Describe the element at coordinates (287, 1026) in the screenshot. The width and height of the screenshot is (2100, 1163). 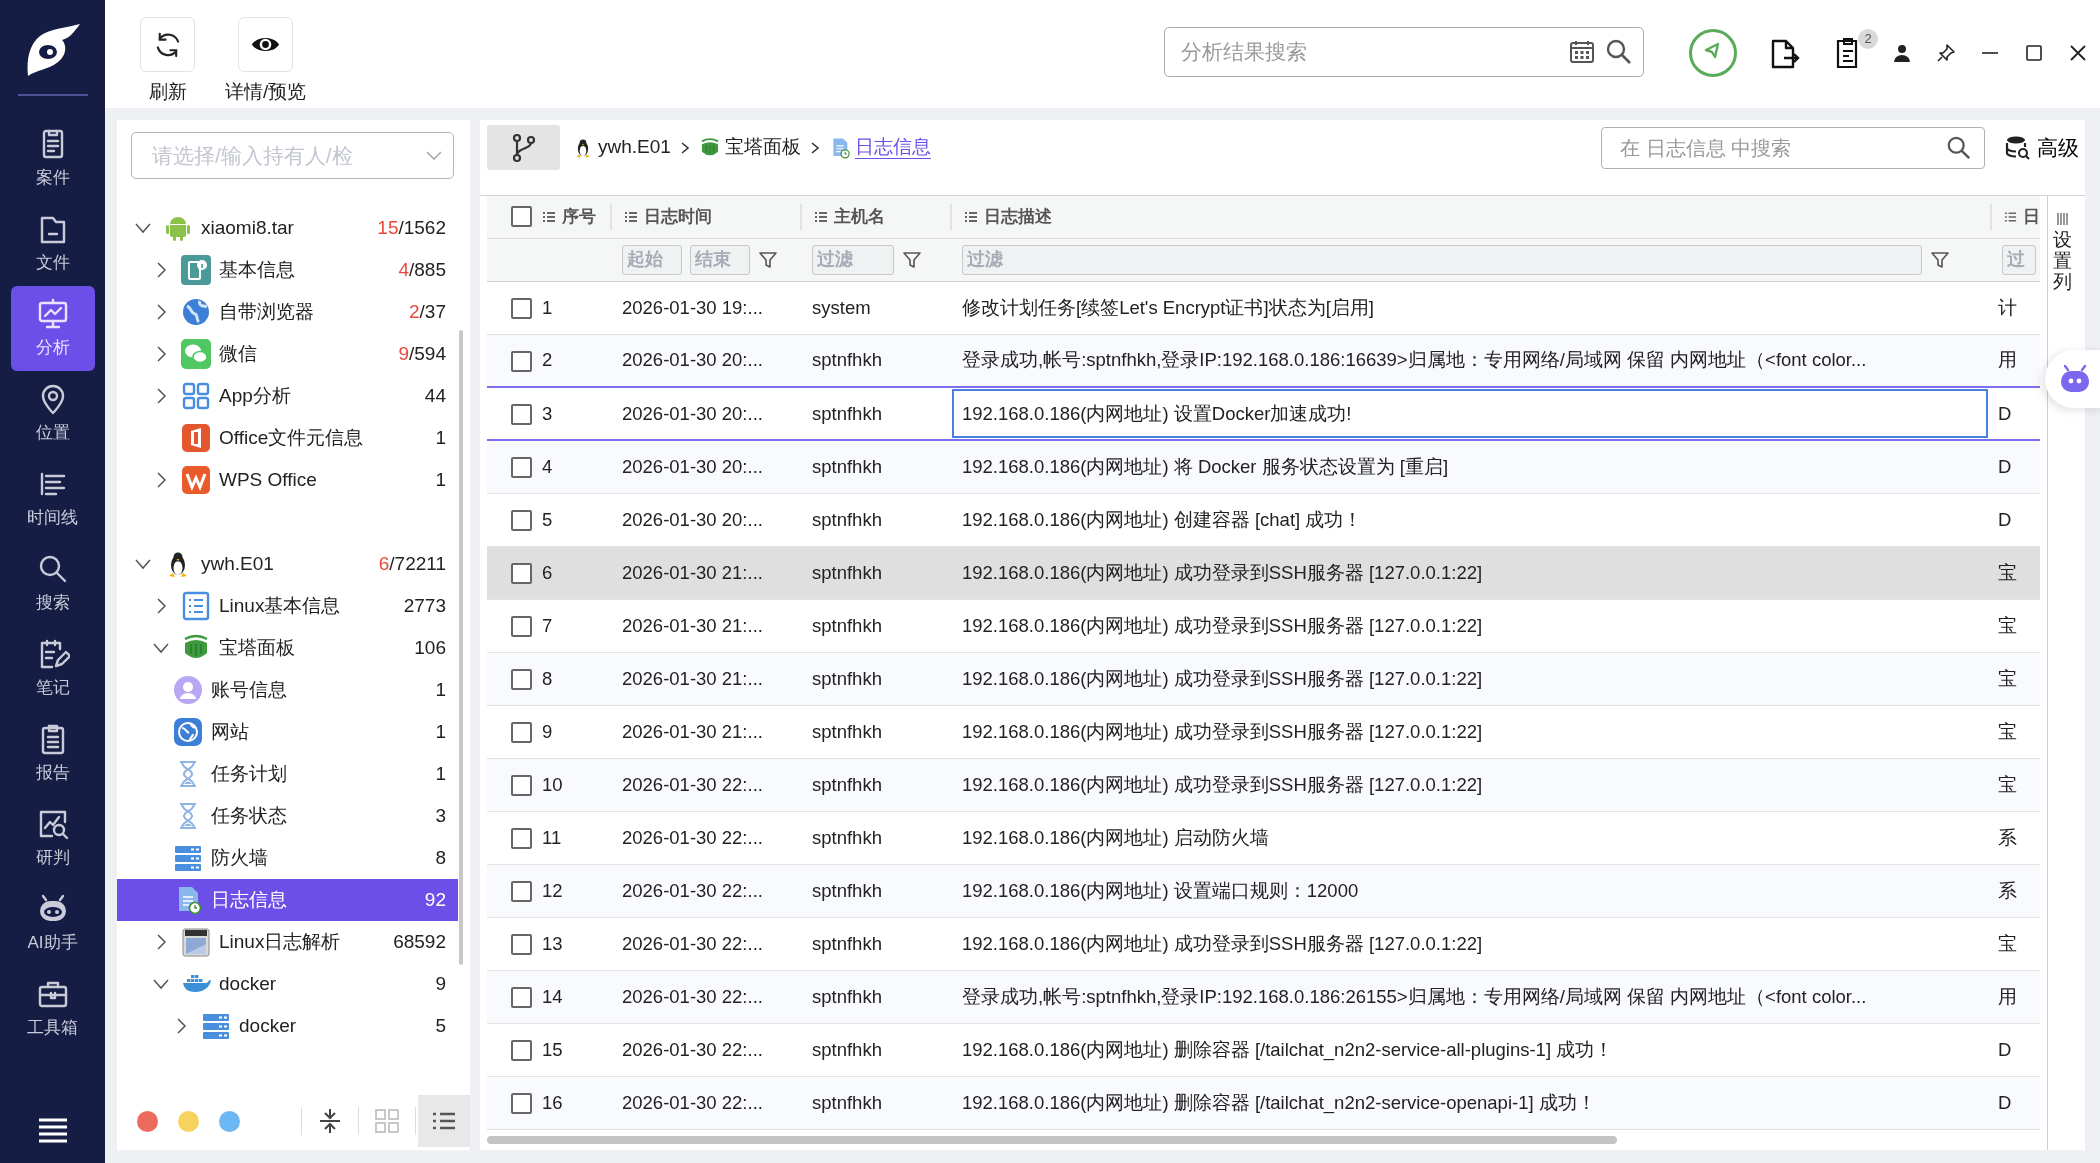
I see `tree-item: docker 5` at that location.